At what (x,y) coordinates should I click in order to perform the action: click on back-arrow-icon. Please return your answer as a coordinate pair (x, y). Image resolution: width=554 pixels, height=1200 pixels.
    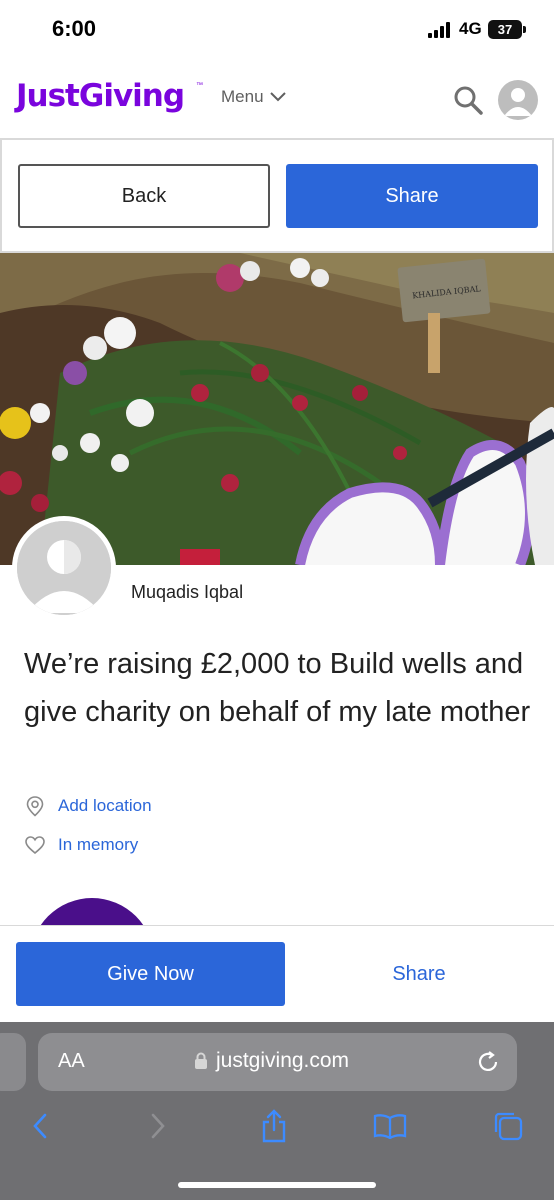
    Looking at the image, I should click on (40, 1126).